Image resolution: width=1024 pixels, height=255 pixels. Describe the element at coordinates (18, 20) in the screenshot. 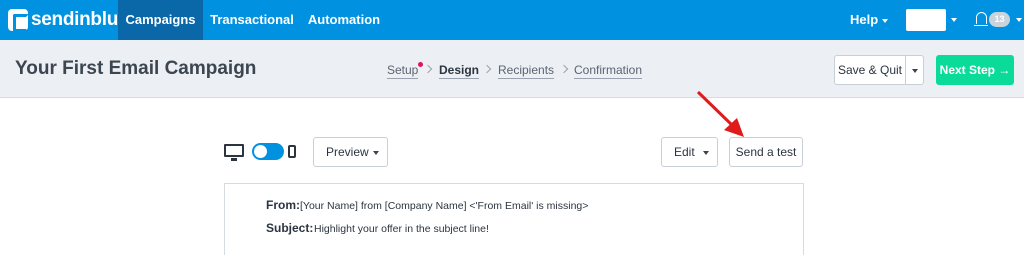

I see `sendinblue-logo-icon` at that location.